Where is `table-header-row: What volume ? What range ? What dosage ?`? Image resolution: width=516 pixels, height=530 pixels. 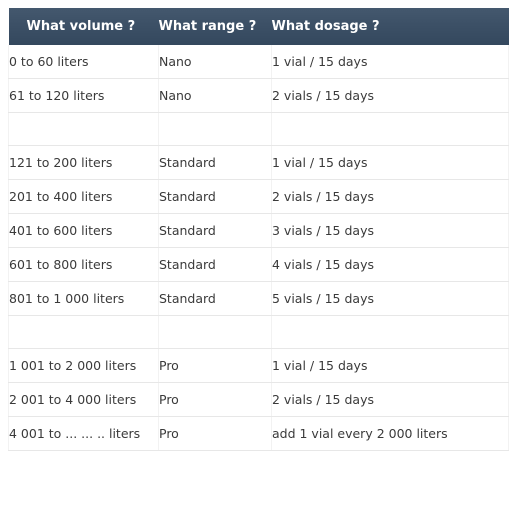
table-header-row: What volume ? What range ? What dosage ? is located at coordinates (258, 26).